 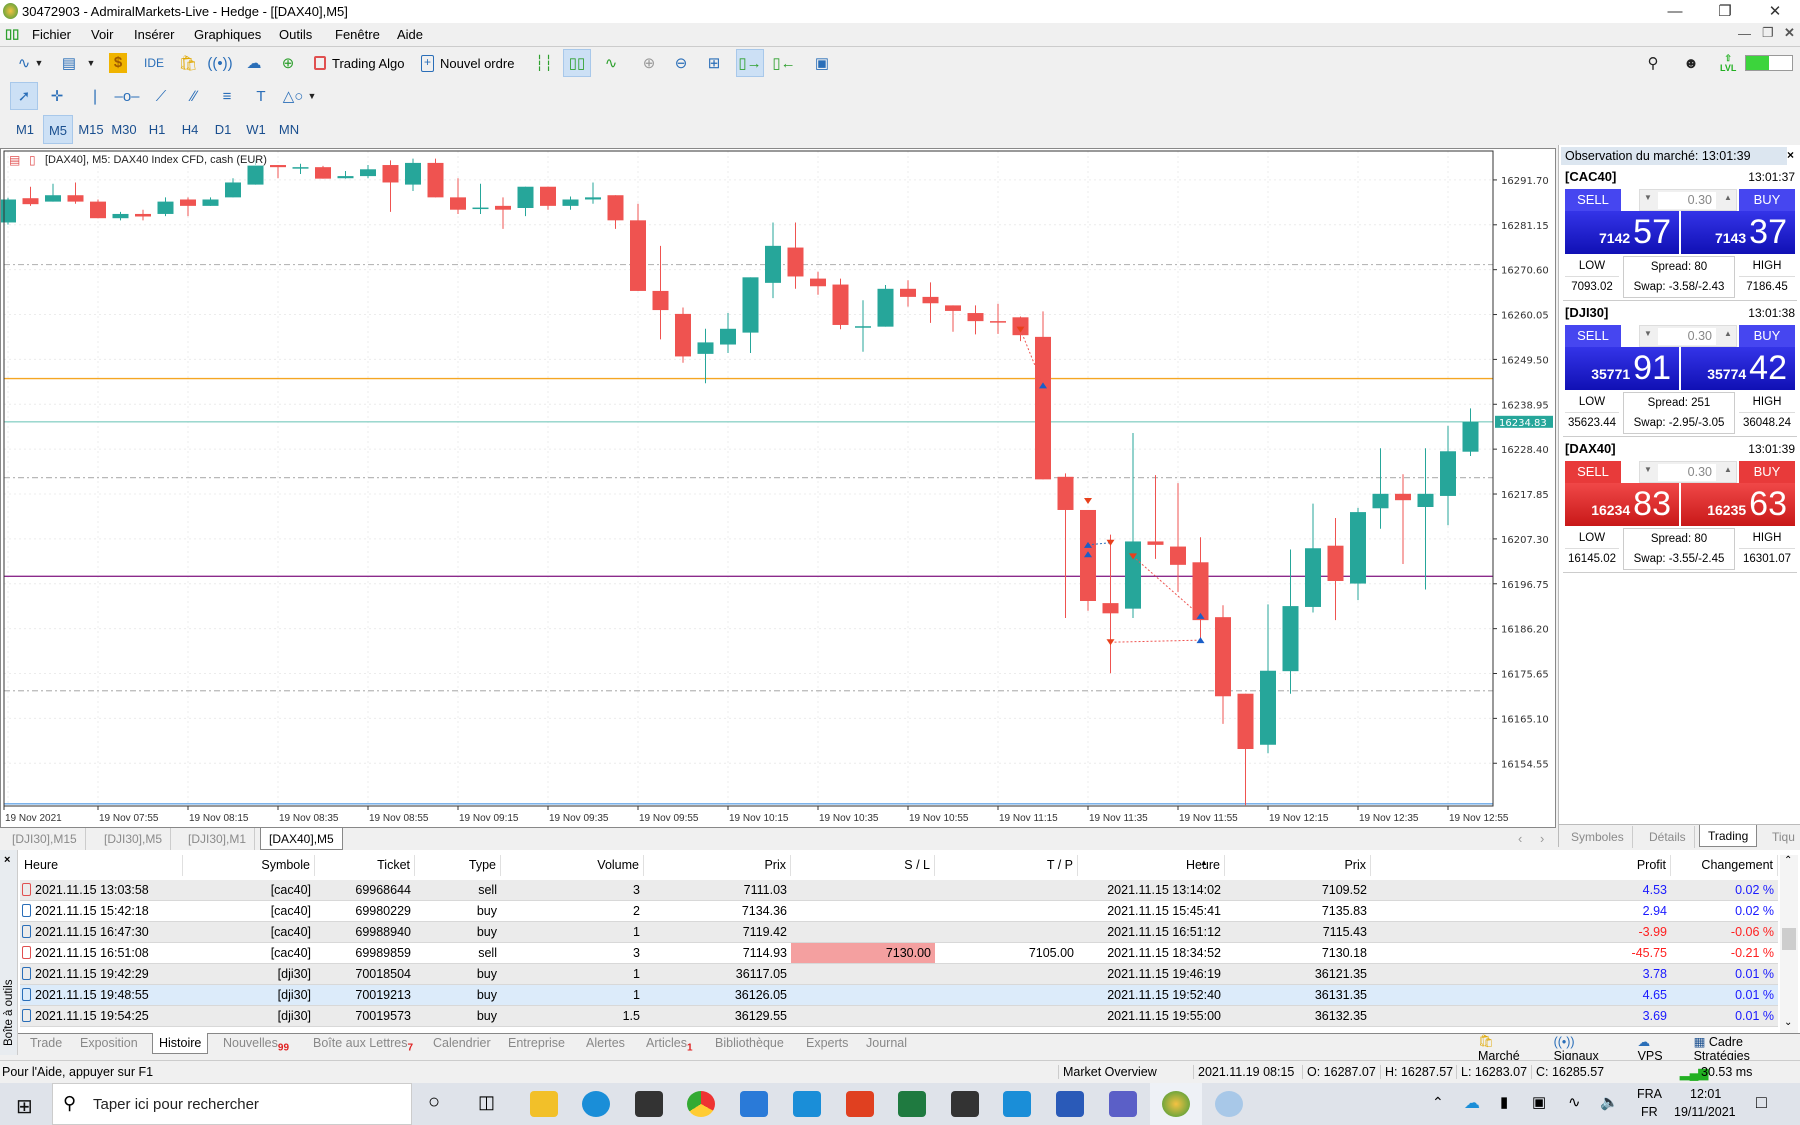 I want to click on trading-algo-button: Trading Algo, so click(x=359, y=63).